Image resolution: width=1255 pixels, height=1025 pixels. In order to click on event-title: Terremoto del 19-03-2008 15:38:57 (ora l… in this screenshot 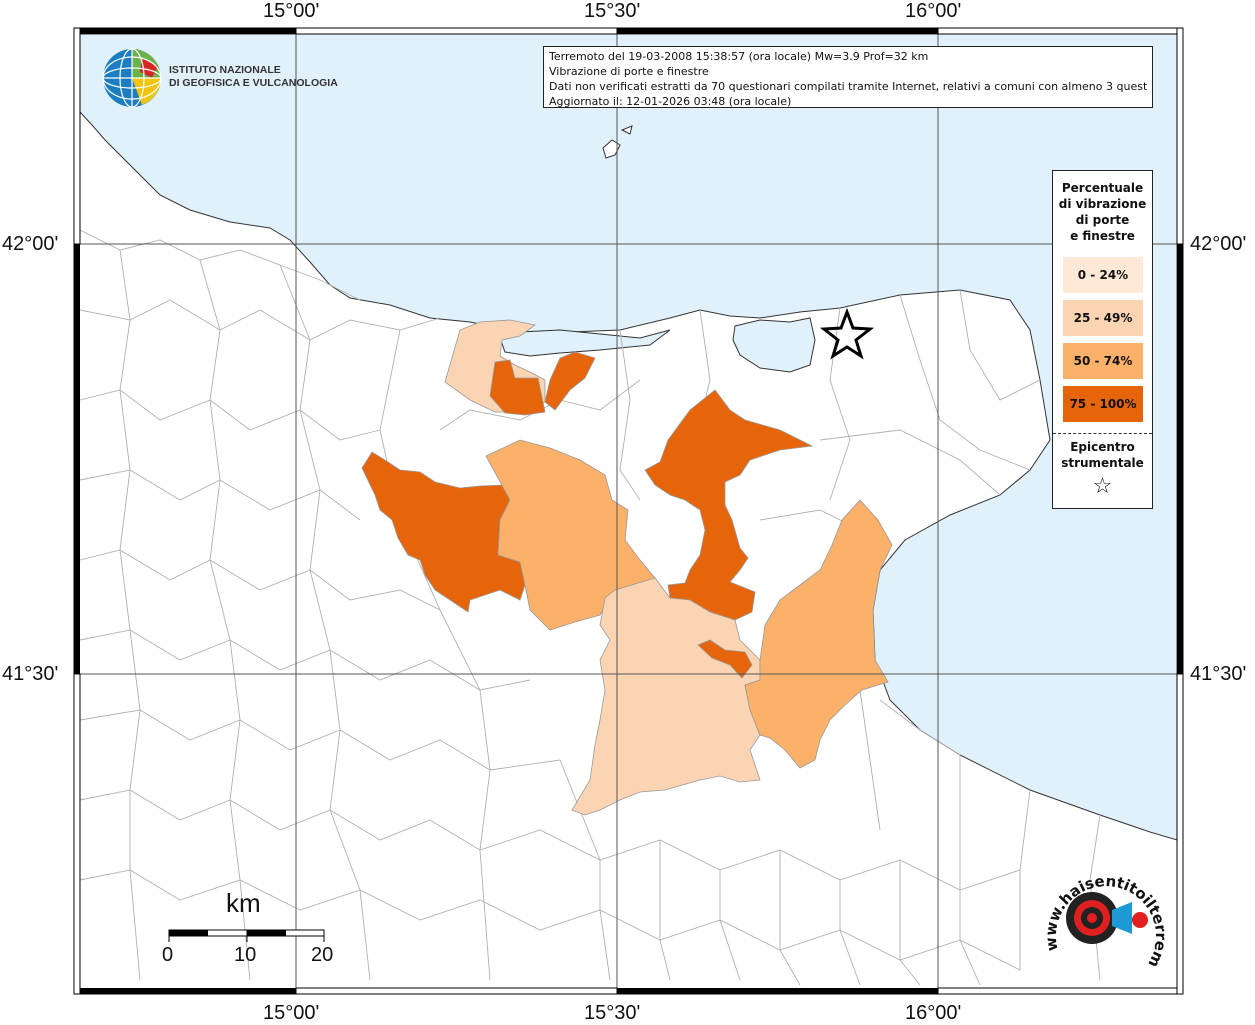, I will do `click(739, 56)`.